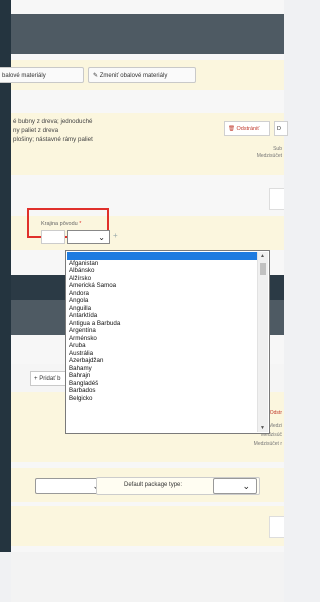  Describe the element at coordinates (53, 121) in the screenshot. I see `description-line: é bubny z dreva; jednoduché` at that location.